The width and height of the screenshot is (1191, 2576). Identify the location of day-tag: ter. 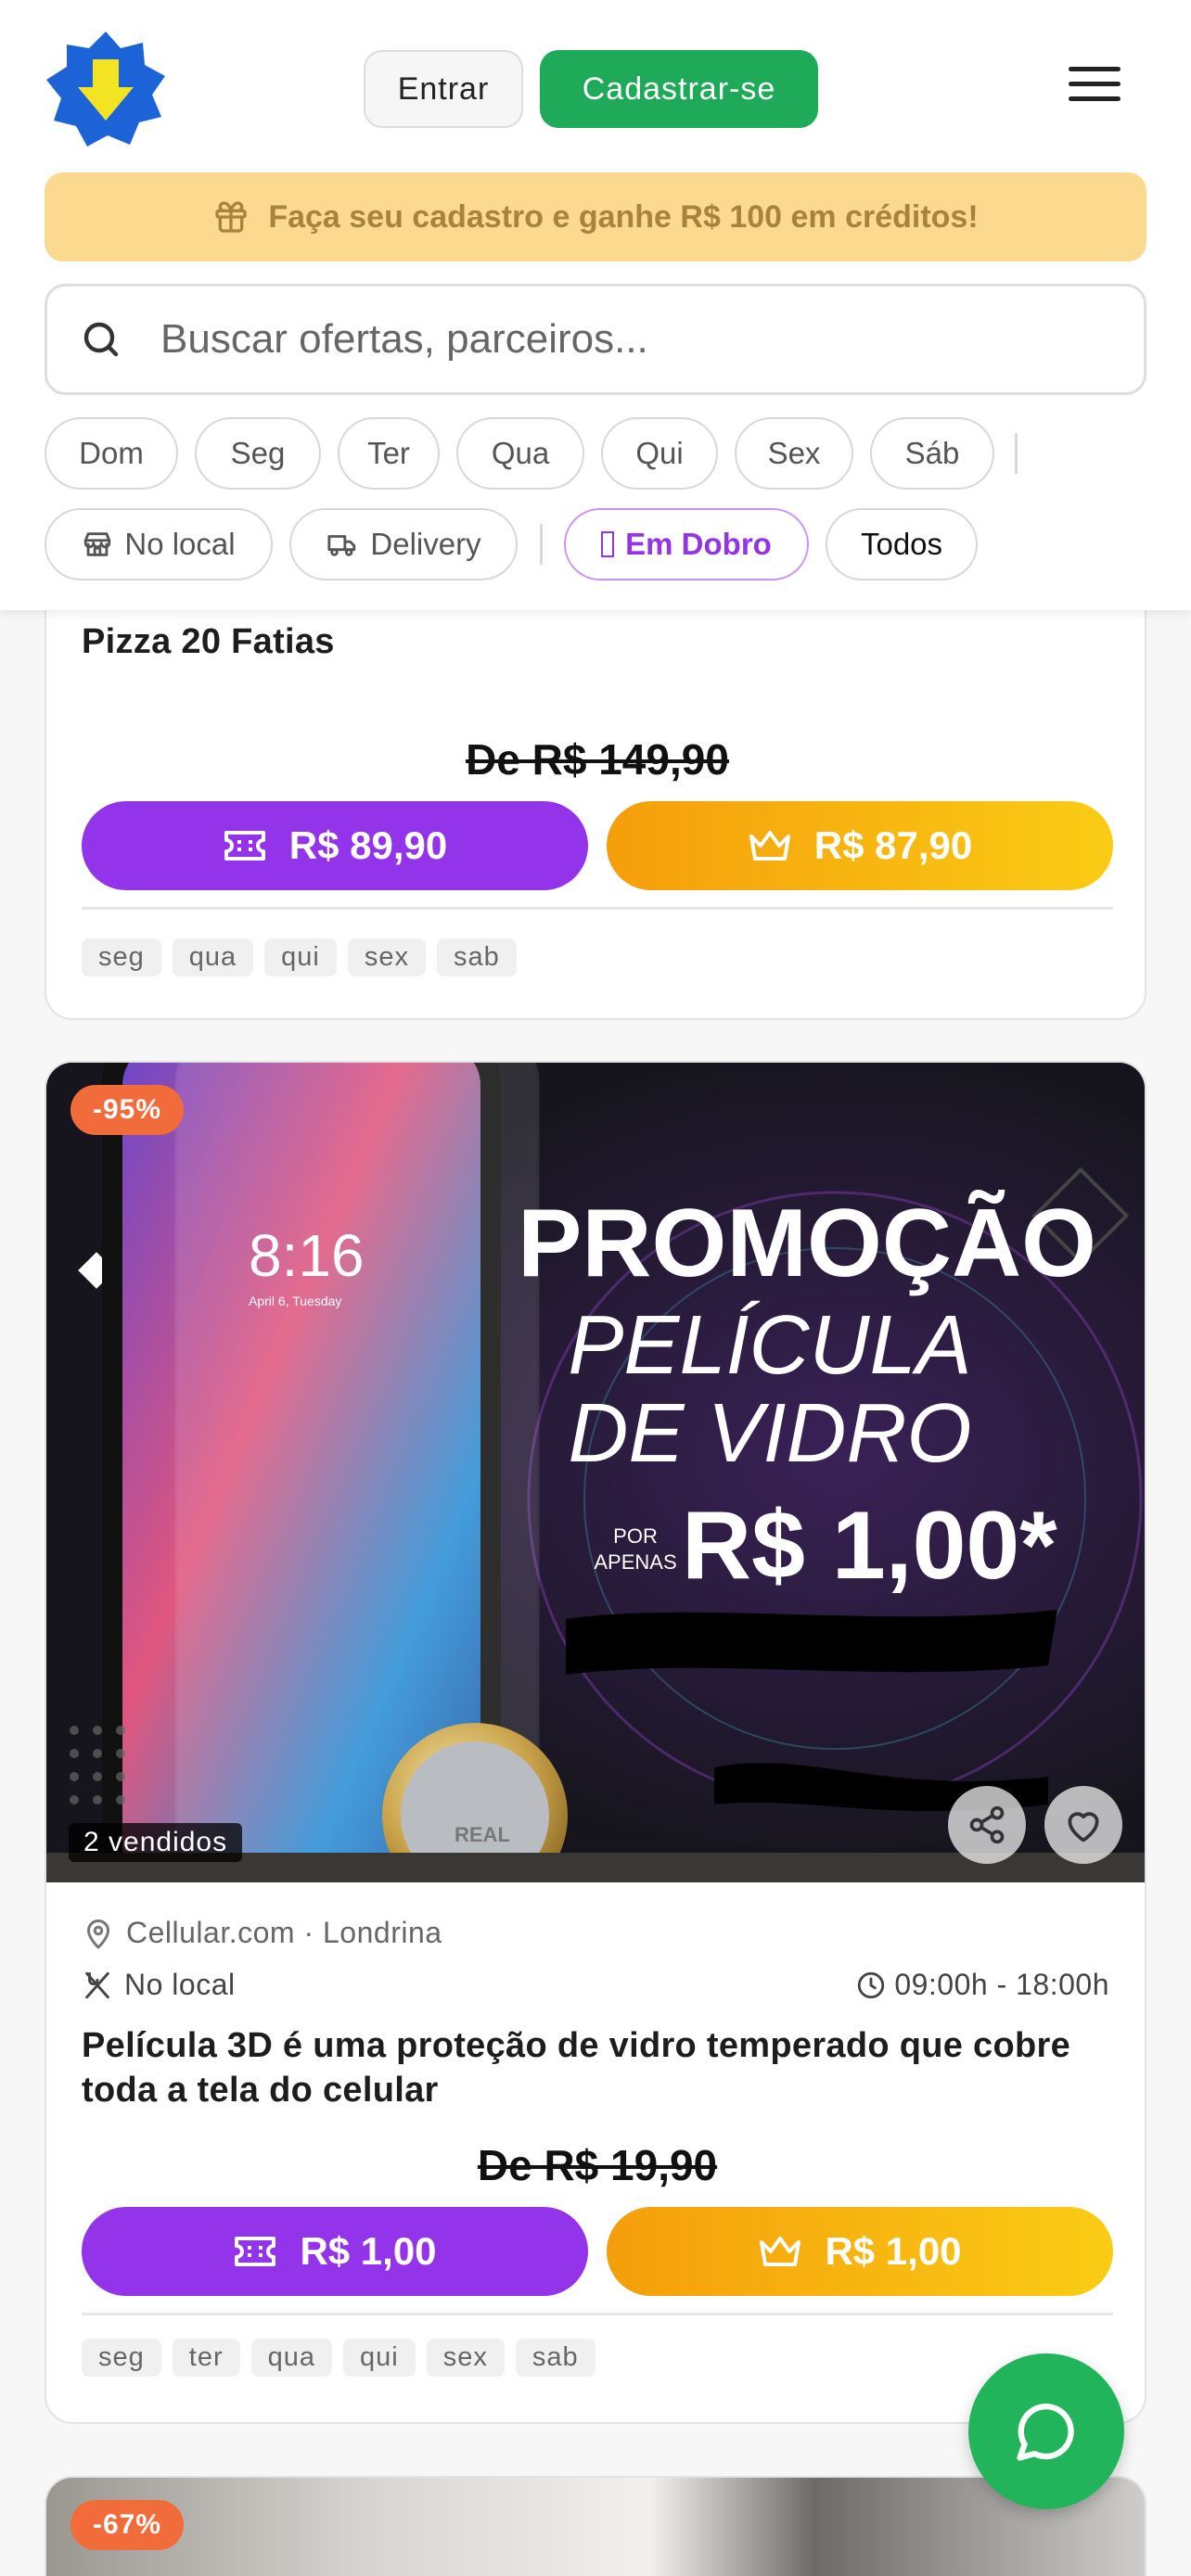
(206, 2358).